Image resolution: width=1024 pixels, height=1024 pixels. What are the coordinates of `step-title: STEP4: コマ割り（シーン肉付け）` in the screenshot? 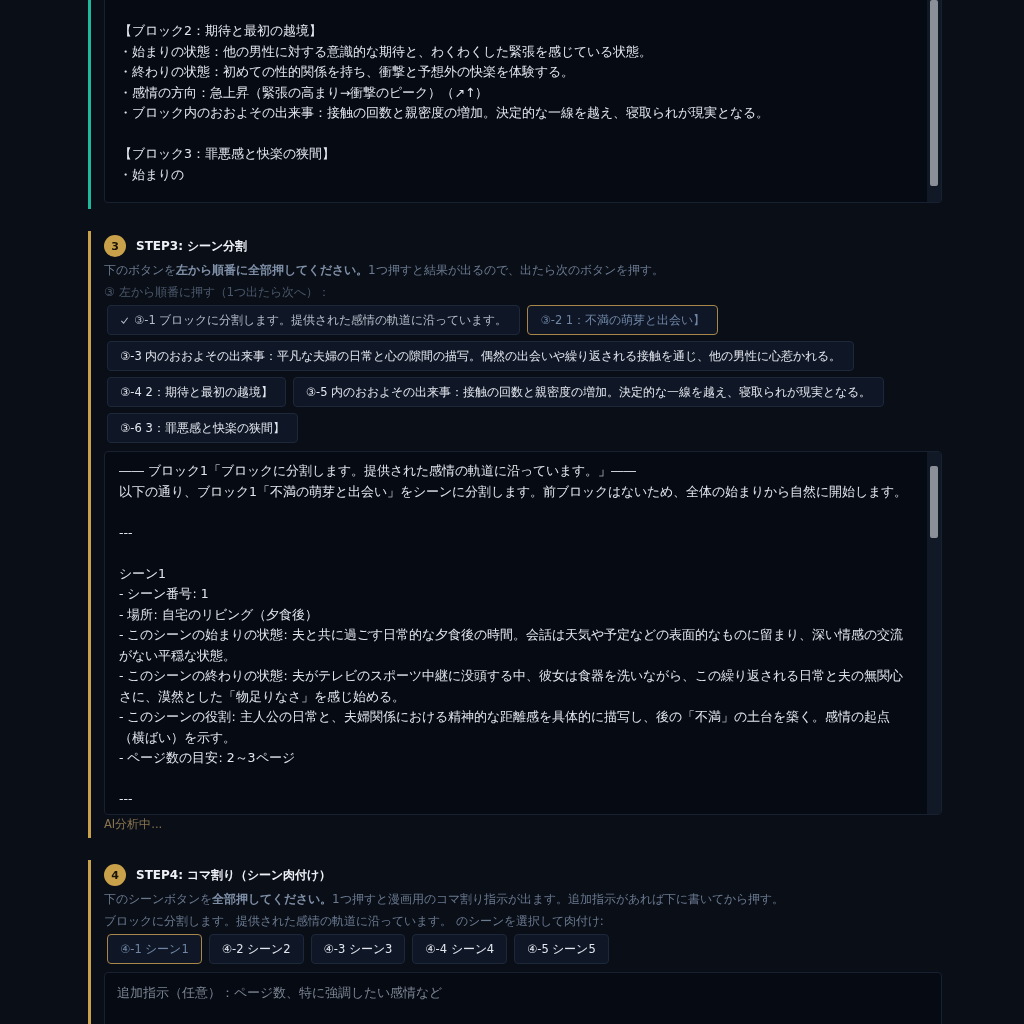 It's located at (234, 875).